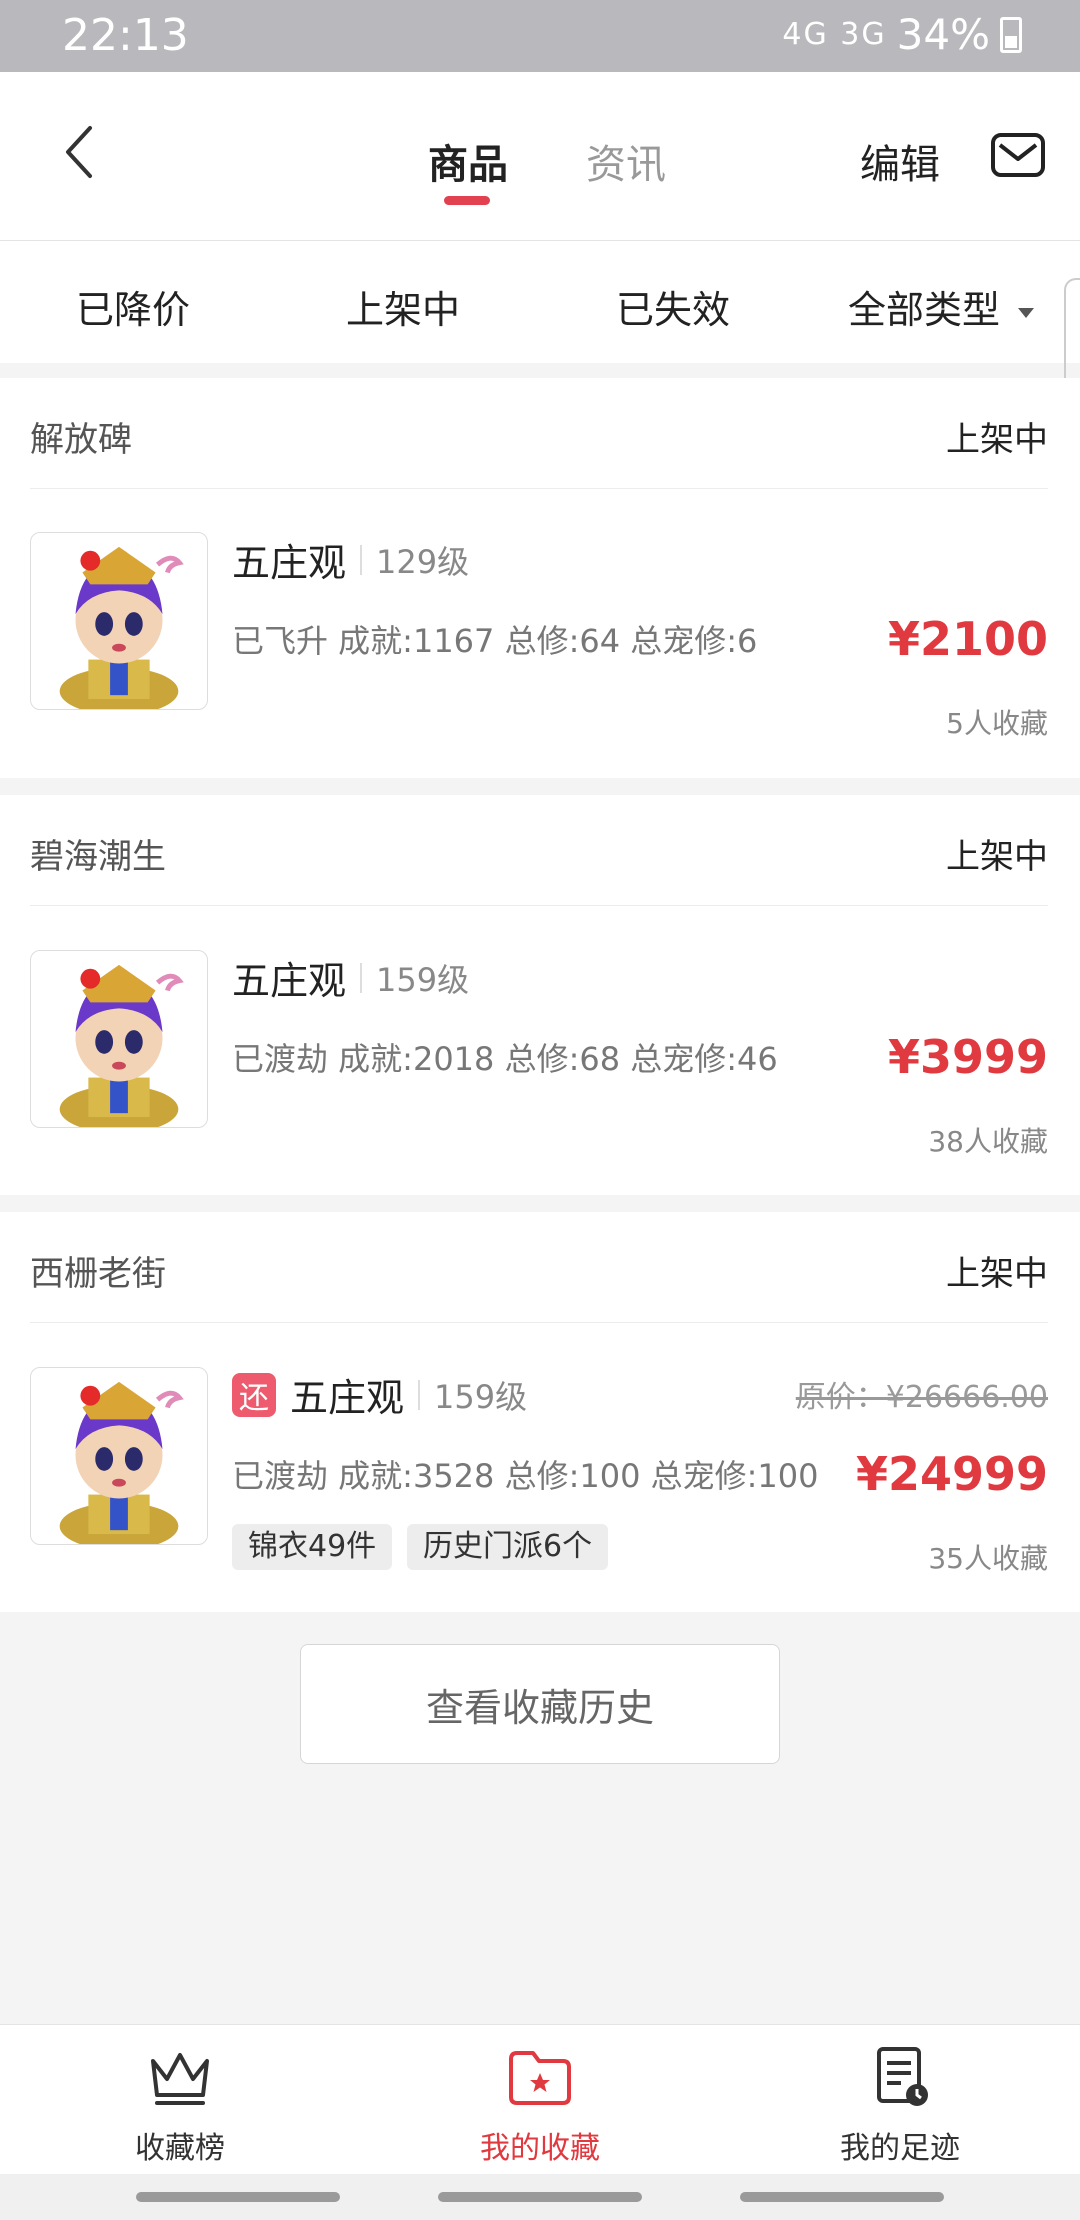  I want to click on item-title-row: 还 五庄观 159级, so click(379, 1394).